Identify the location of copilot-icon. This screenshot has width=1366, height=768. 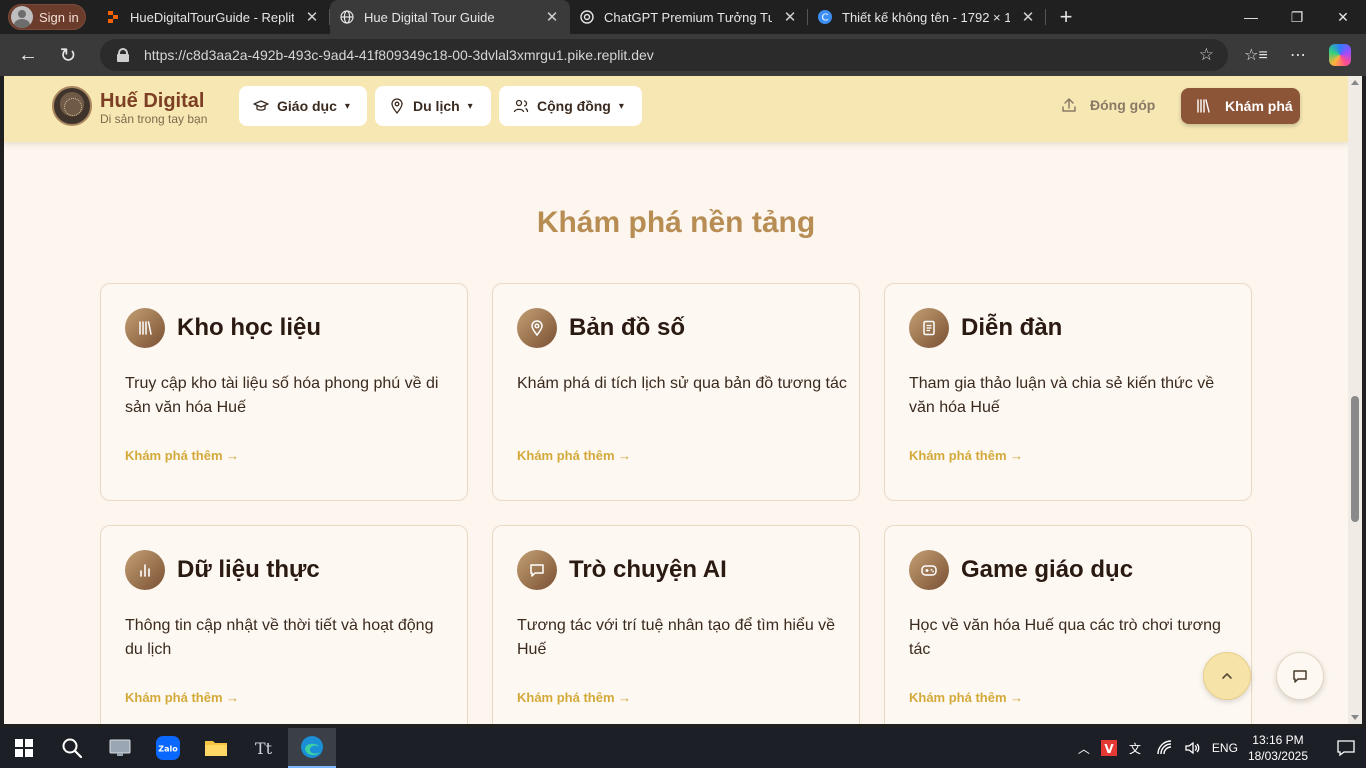
(1340, 55).